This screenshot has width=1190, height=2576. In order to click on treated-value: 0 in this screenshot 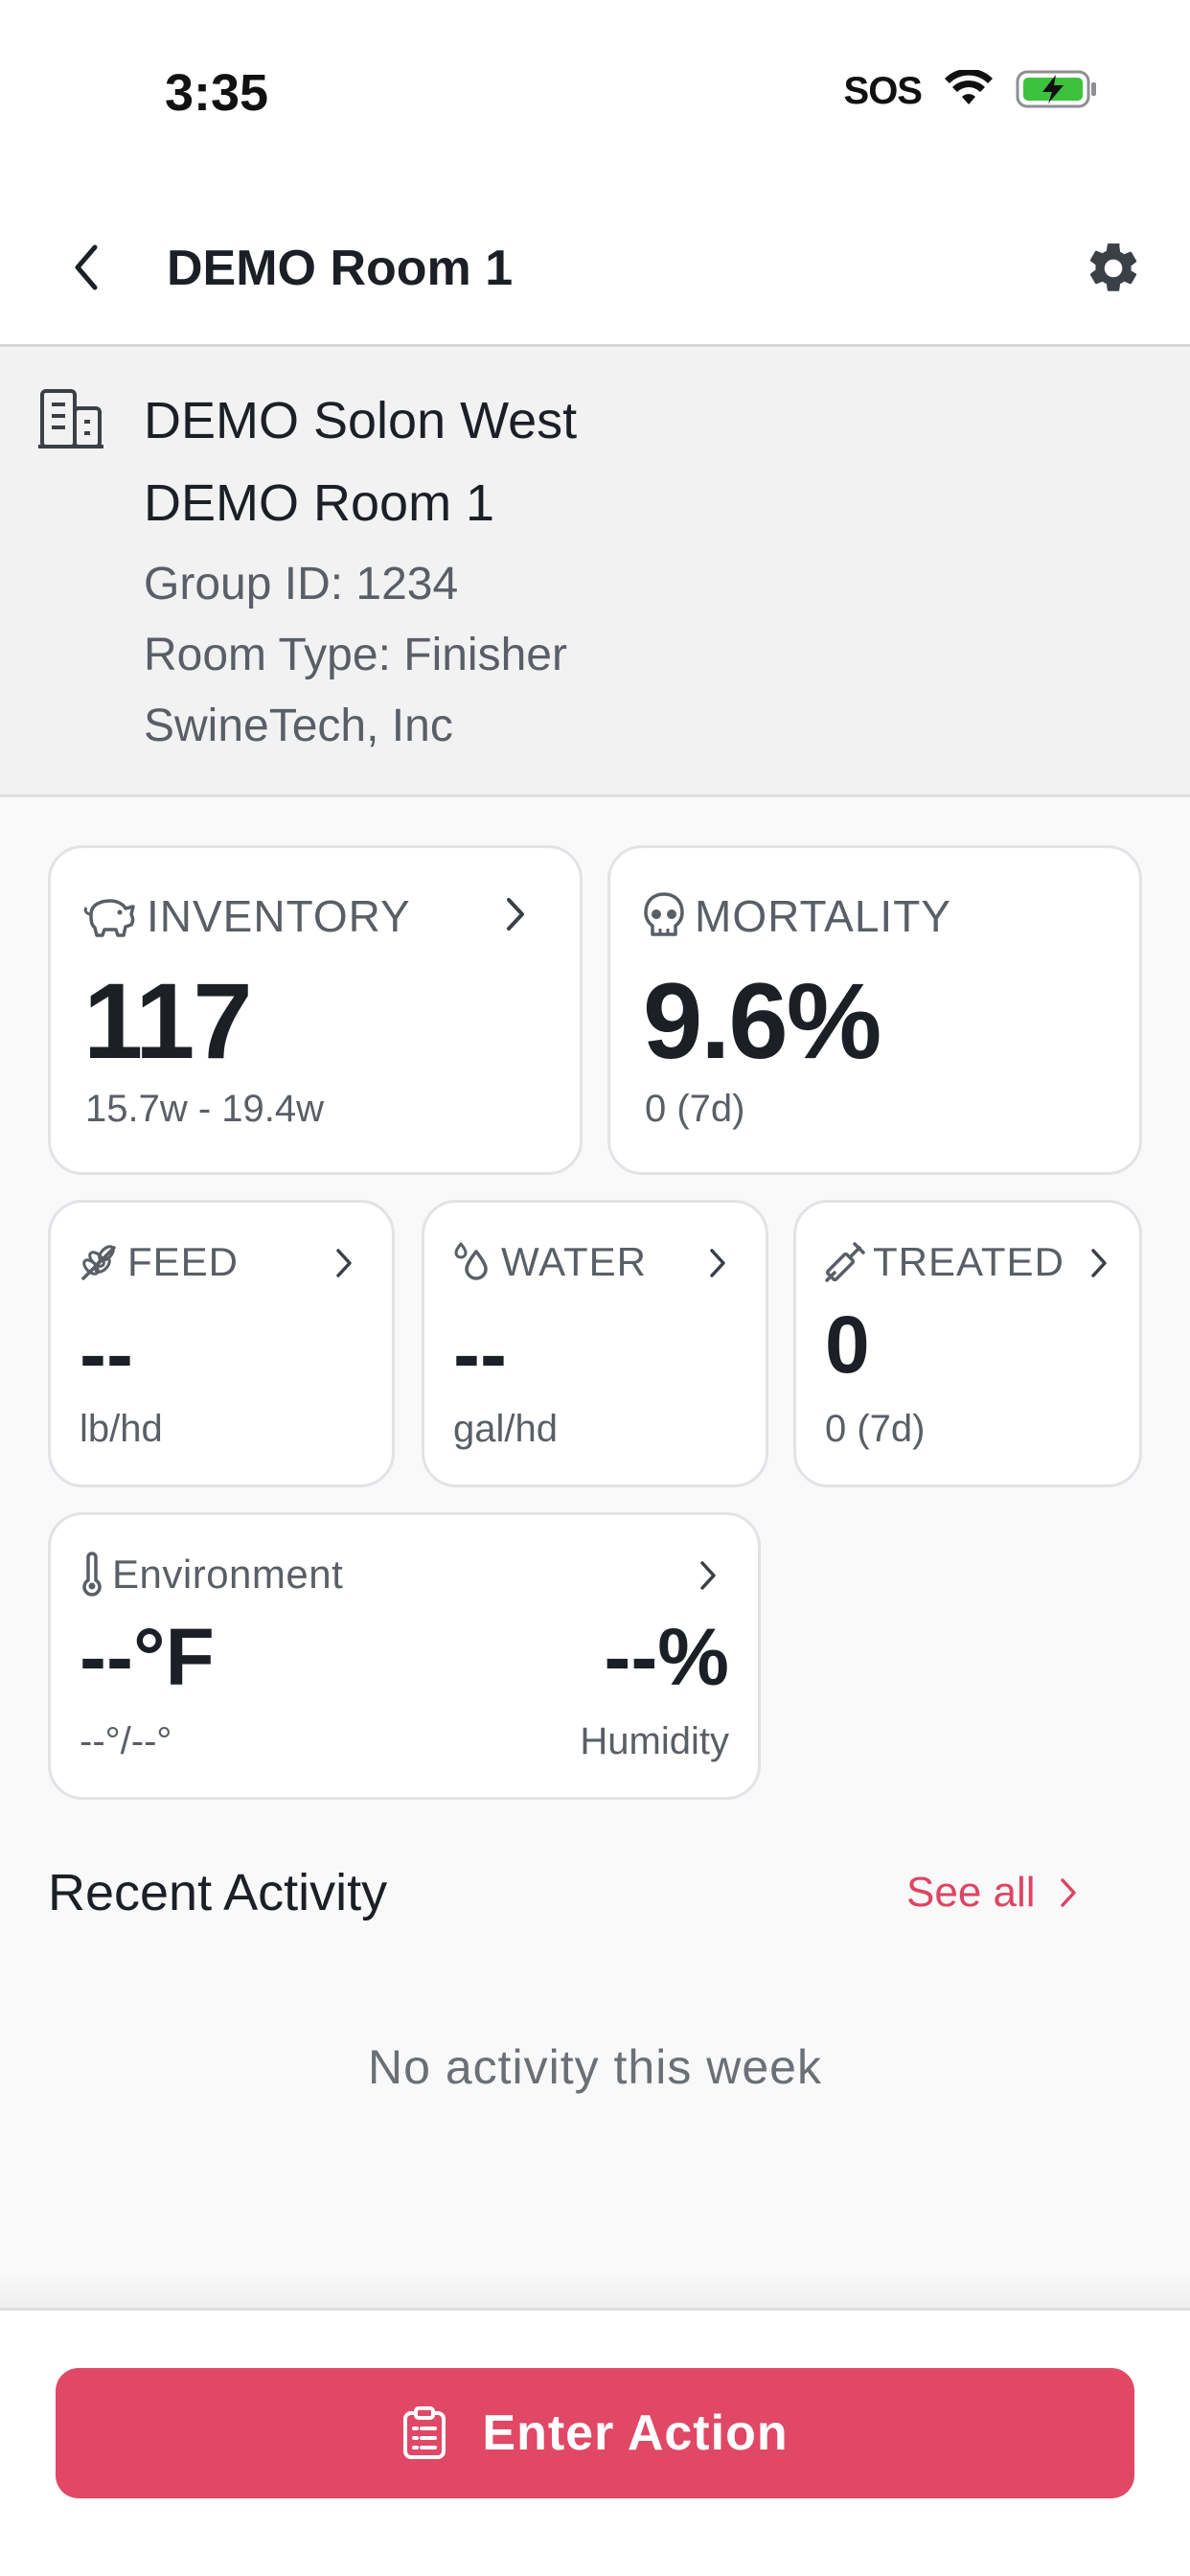, I will do `click(848, 1345)`.